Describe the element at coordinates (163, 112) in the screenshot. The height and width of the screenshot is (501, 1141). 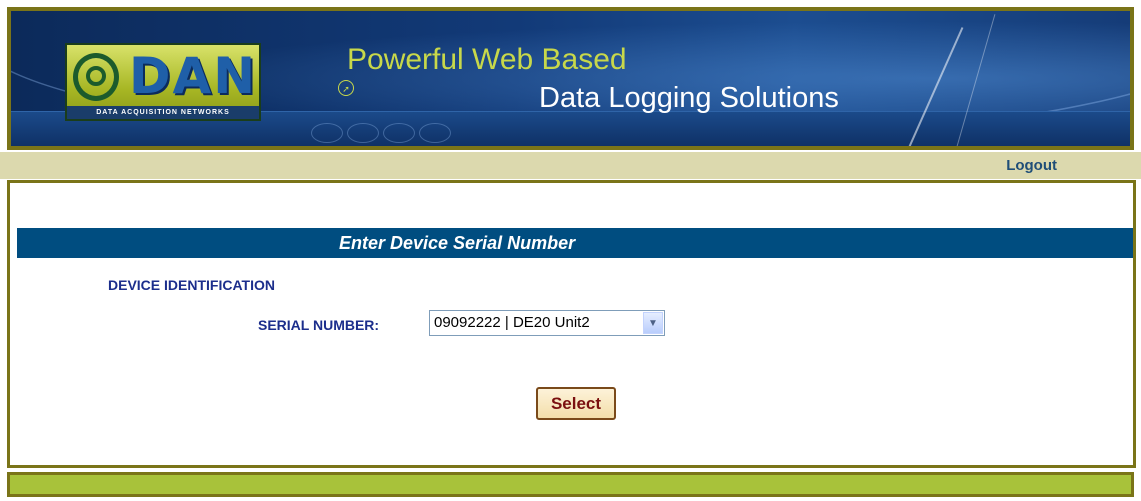
I see `logo-subtitle: DATA ACQUISITION NETWORKS` at that location.